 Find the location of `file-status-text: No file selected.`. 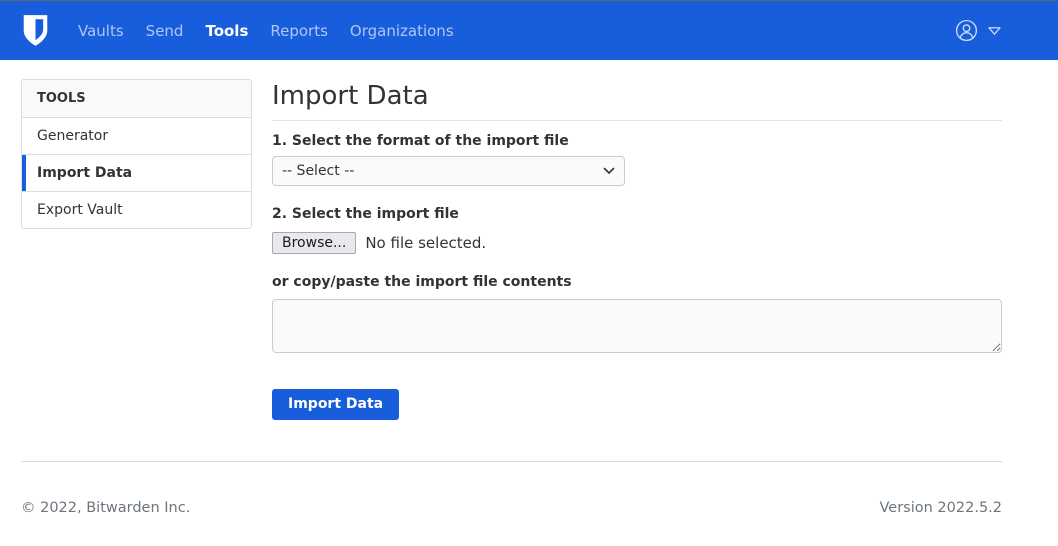

file-status-text: No file selected. is located at coordinates (426, 243).